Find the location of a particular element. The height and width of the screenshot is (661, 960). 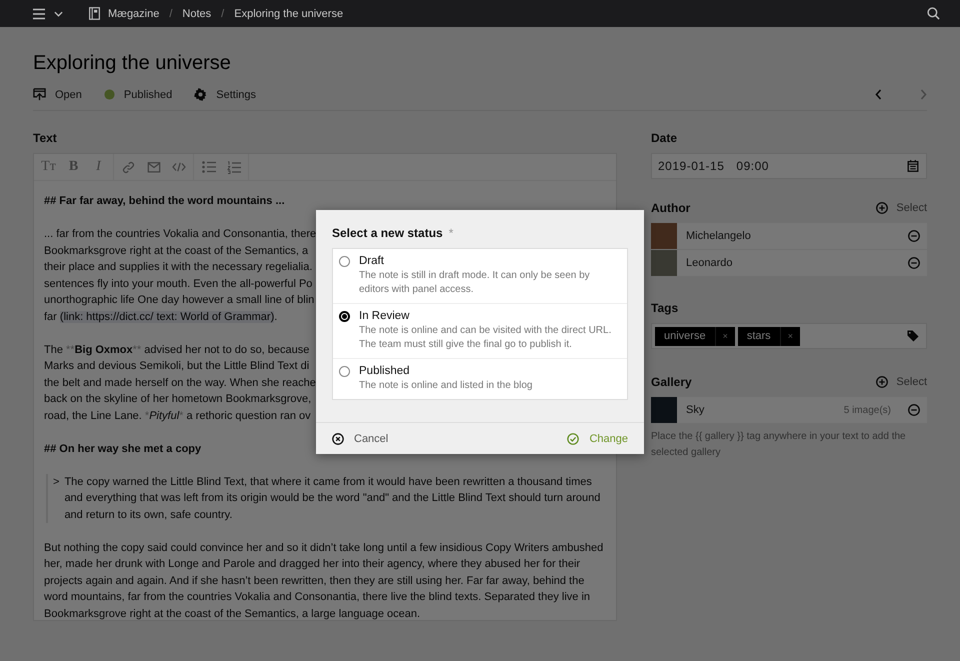

open-button: Open is located at coordinates (57, 94).